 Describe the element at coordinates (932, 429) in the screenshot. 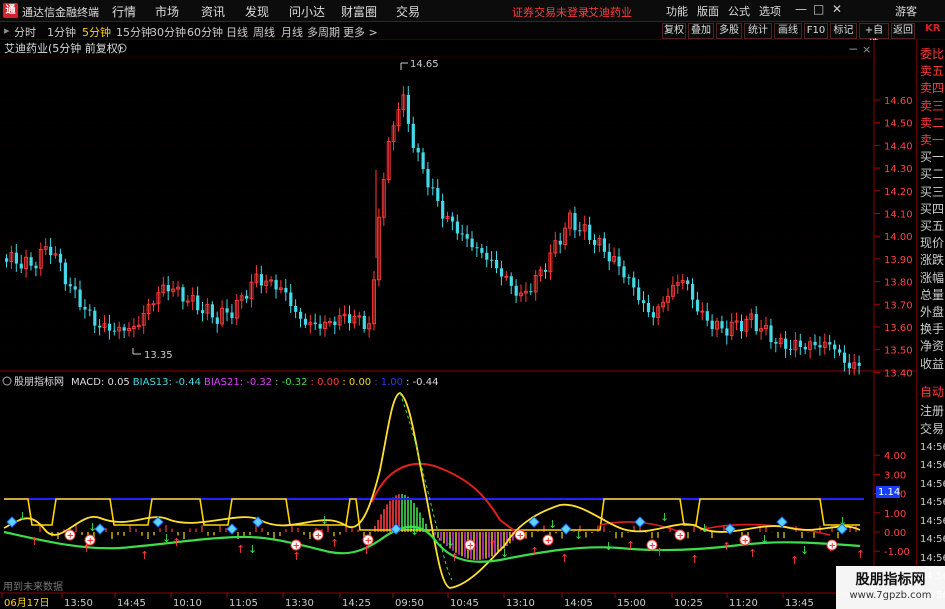

I see `panel-item: 交易` at that location.